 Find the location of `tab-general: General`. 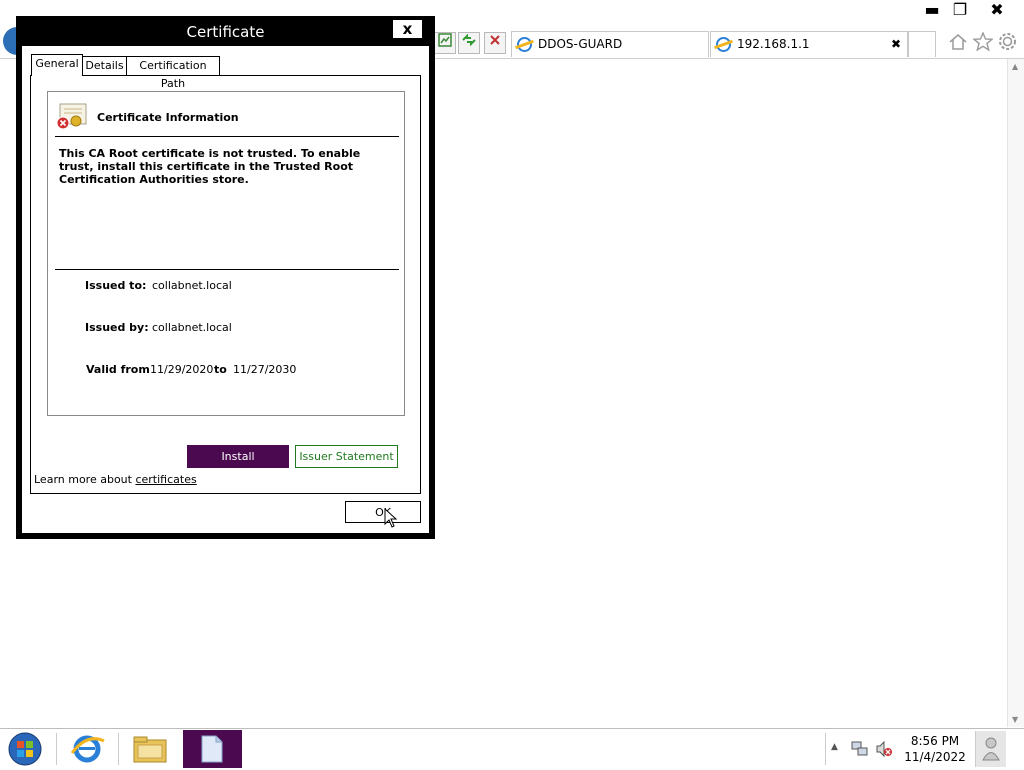

tab-general: General is located at coordinates (57, 65).